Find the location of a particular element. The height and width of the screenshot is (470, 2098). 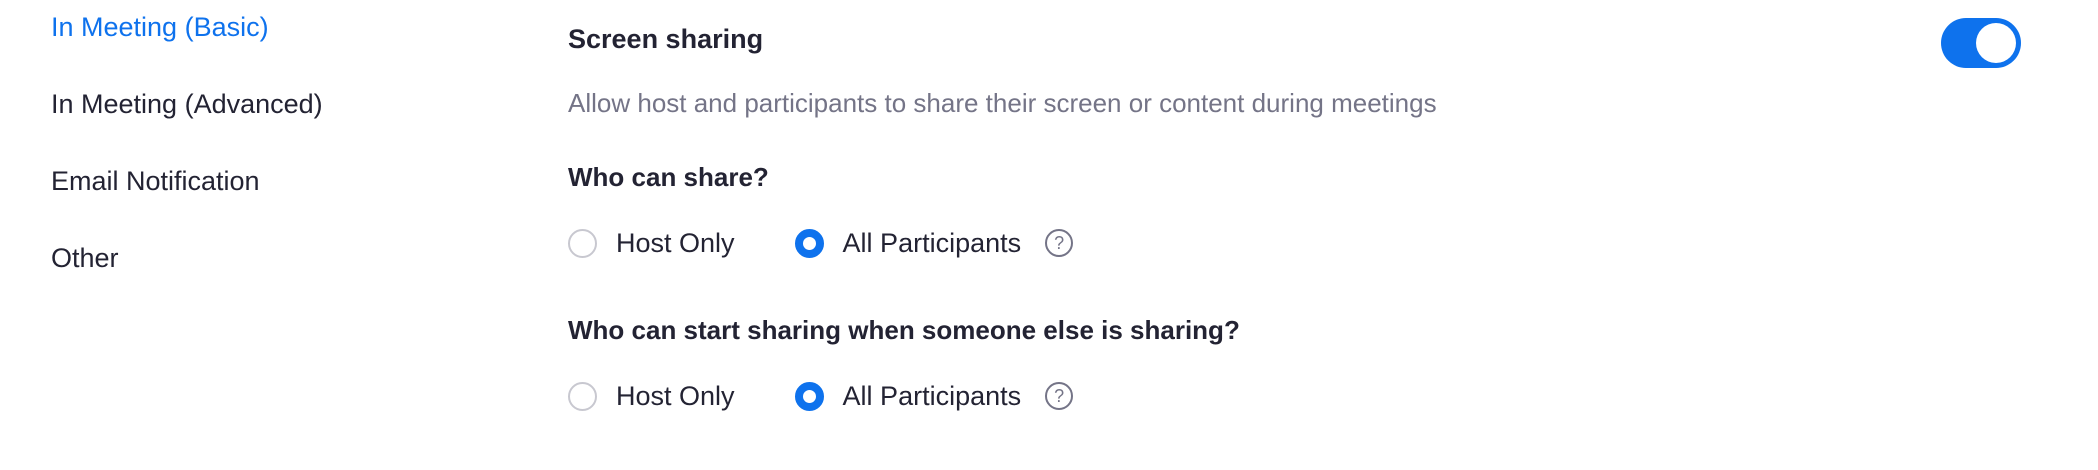

who-can-share-host-only-radio: Host Only is located at coordinates (651, 243).